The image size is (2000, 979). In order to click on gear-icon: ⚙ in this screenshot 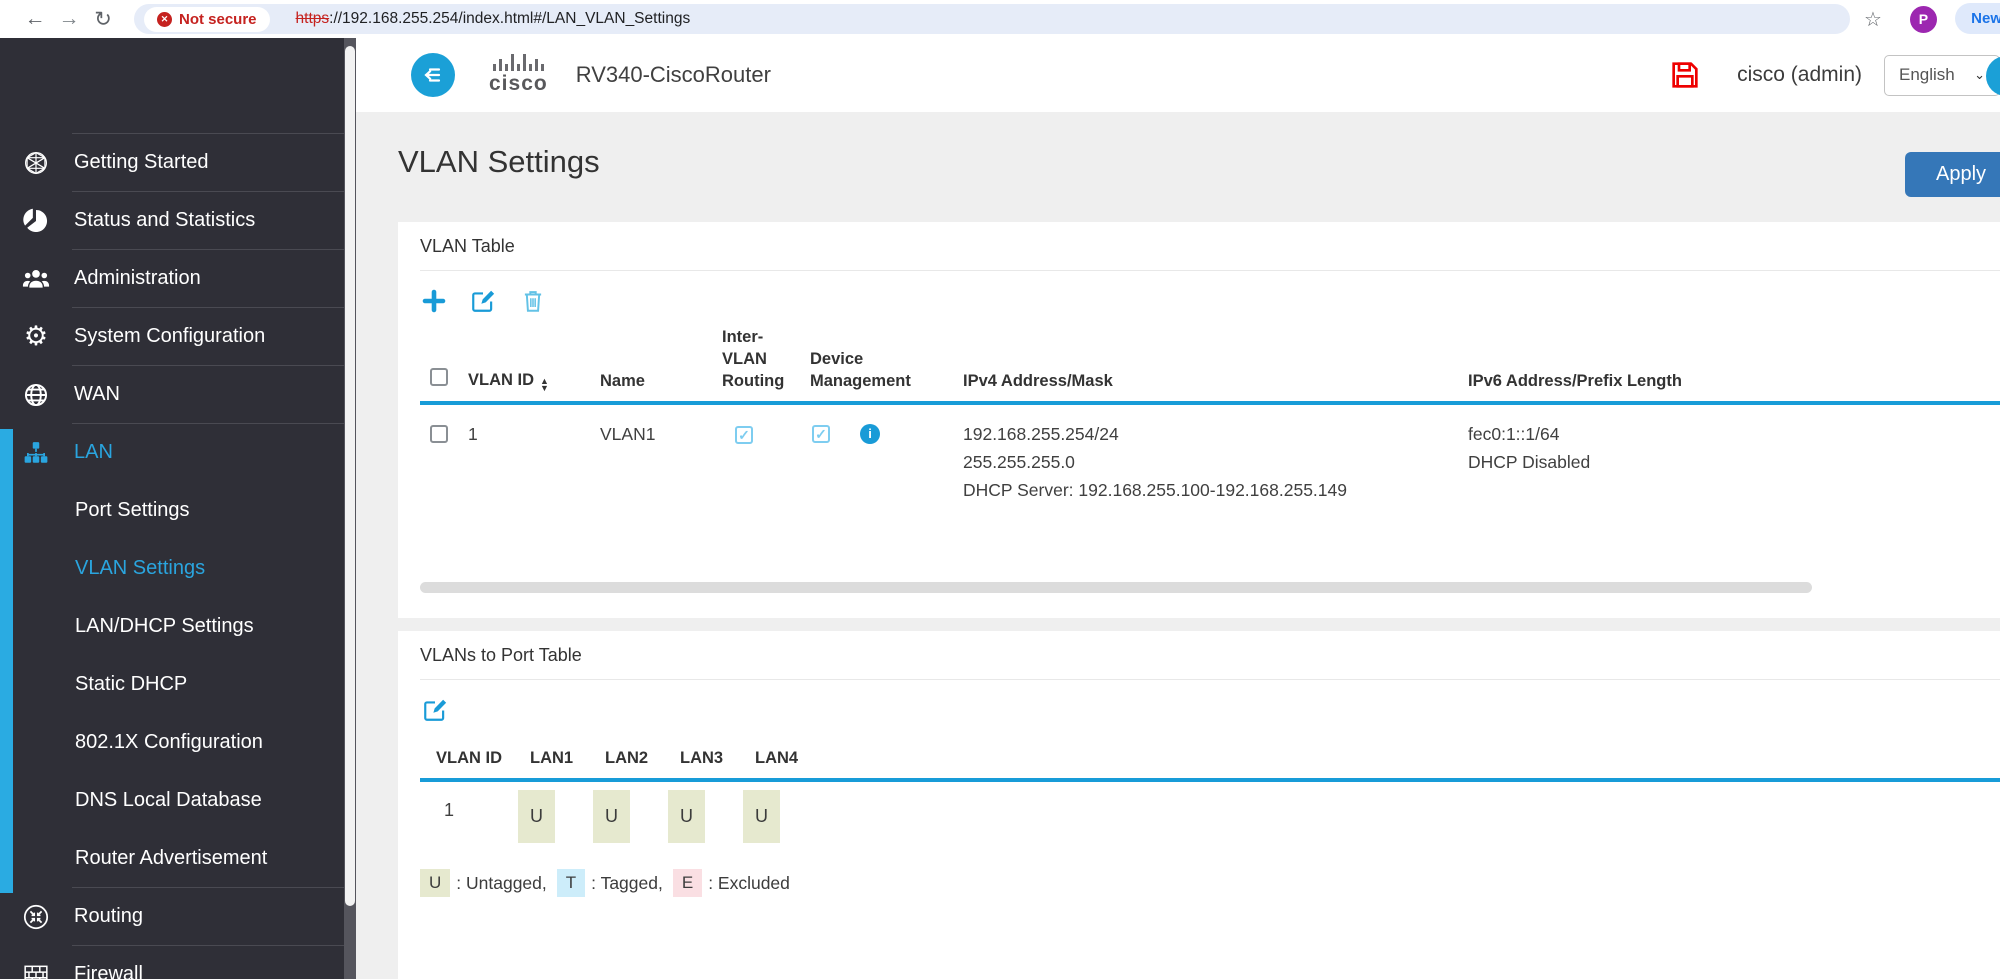, I will do `click(36, 336)`.